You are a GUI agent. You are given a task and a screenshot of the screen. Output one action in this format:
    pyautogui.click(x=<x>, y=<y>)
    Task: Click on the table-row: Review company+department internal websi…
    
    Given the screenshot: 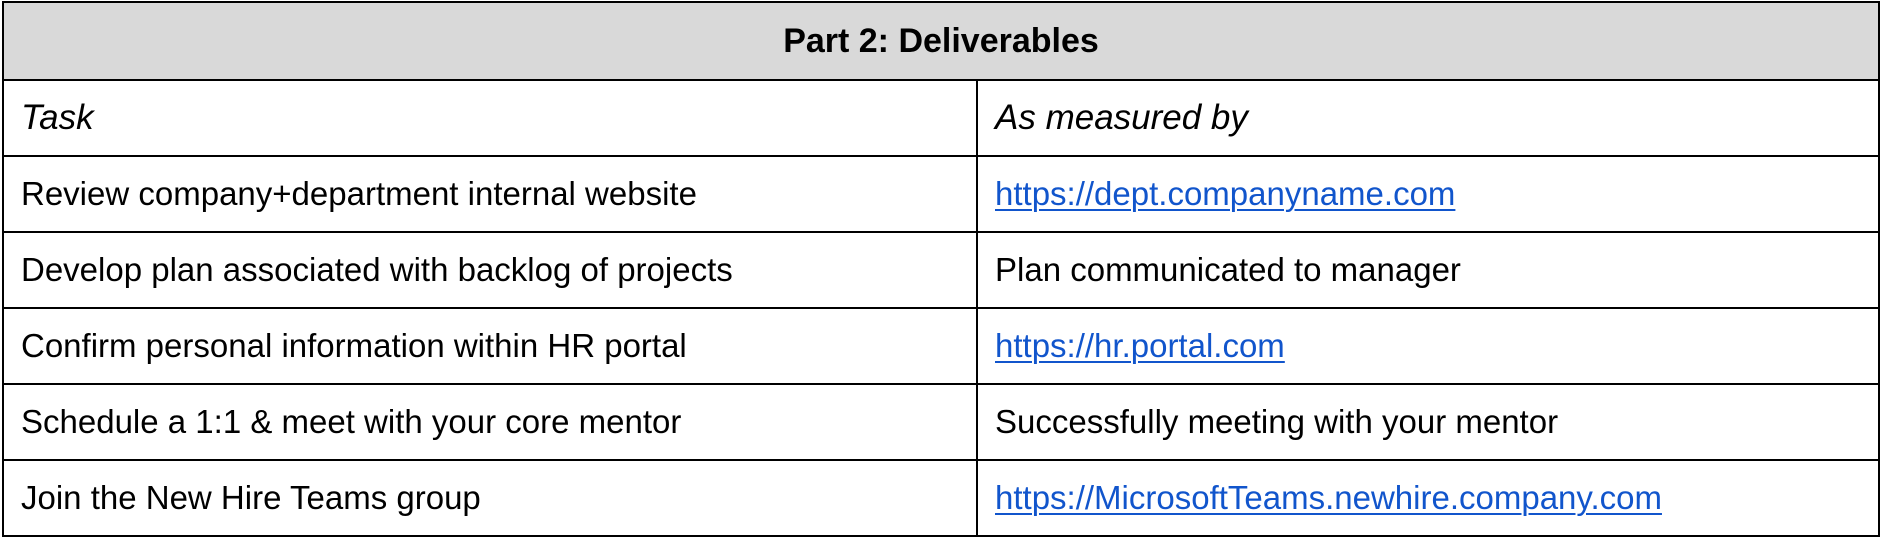 What is the action you would take?
    pyautogui.click(x=941, y=194)
    